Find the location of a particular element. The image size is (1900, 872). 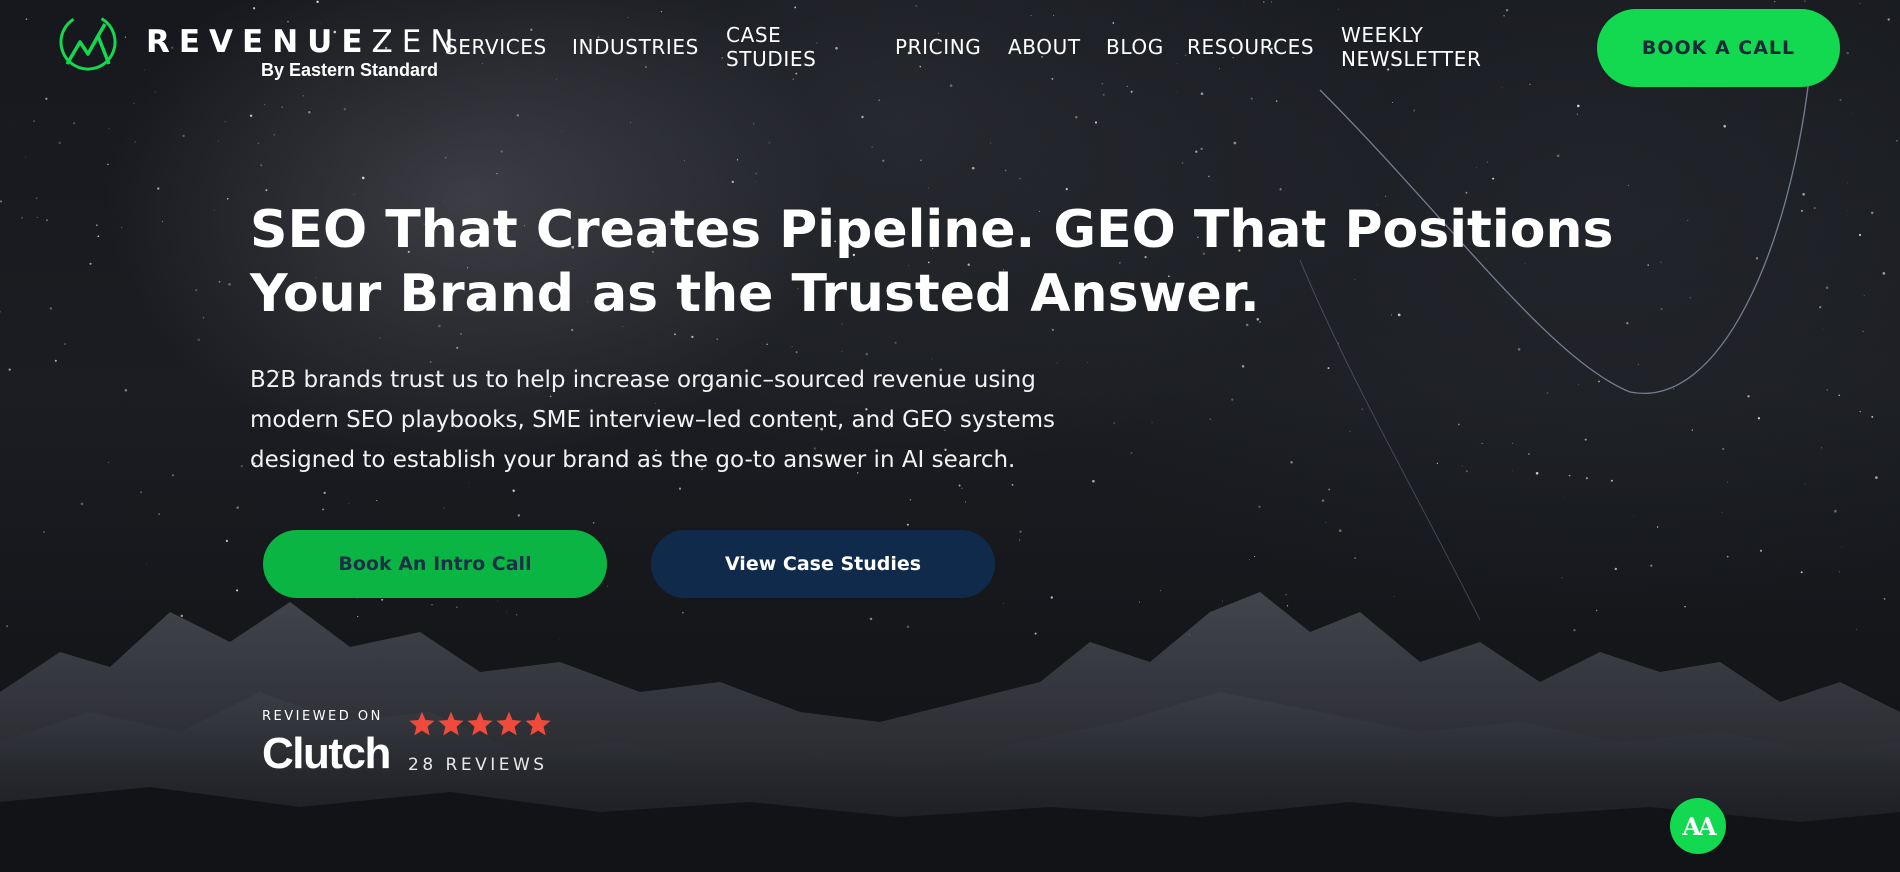

clutch-logo: Clutch is located at coordinates (326, 753).